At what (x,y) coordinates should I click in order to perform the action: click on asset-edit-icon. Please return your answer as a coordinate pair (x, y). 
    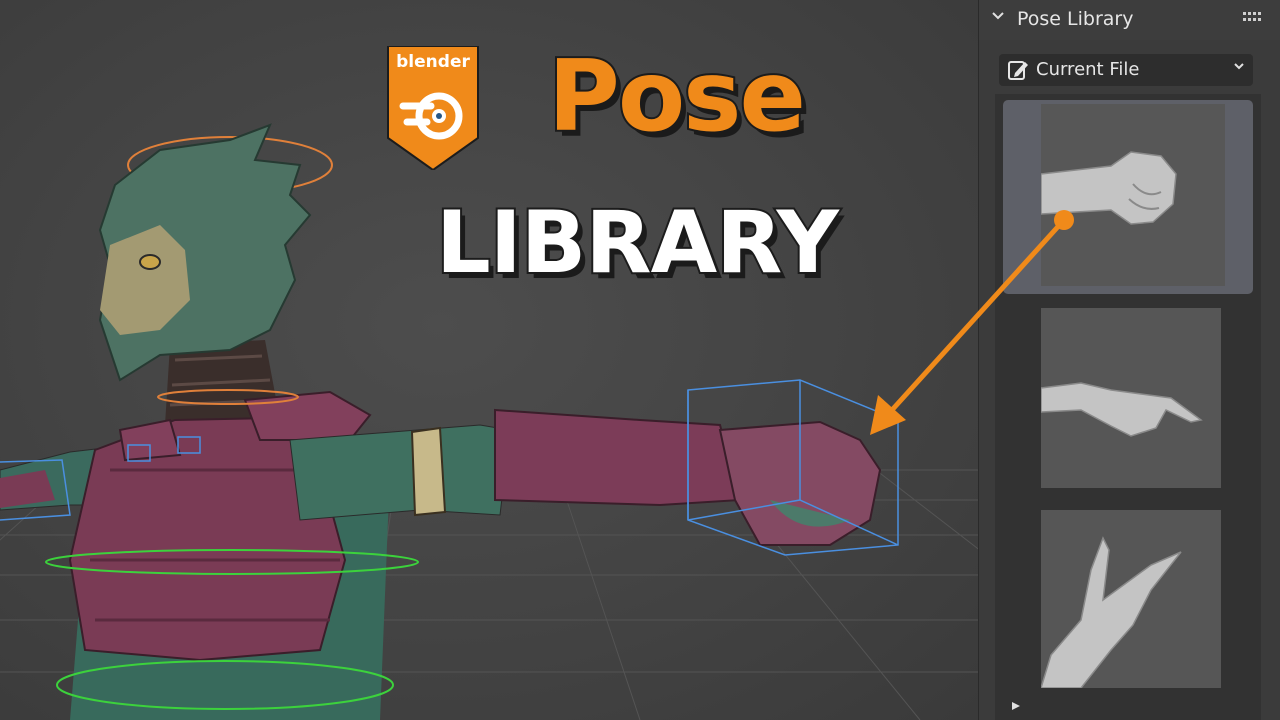
    Looking at the image, I should click on (1018, 70).